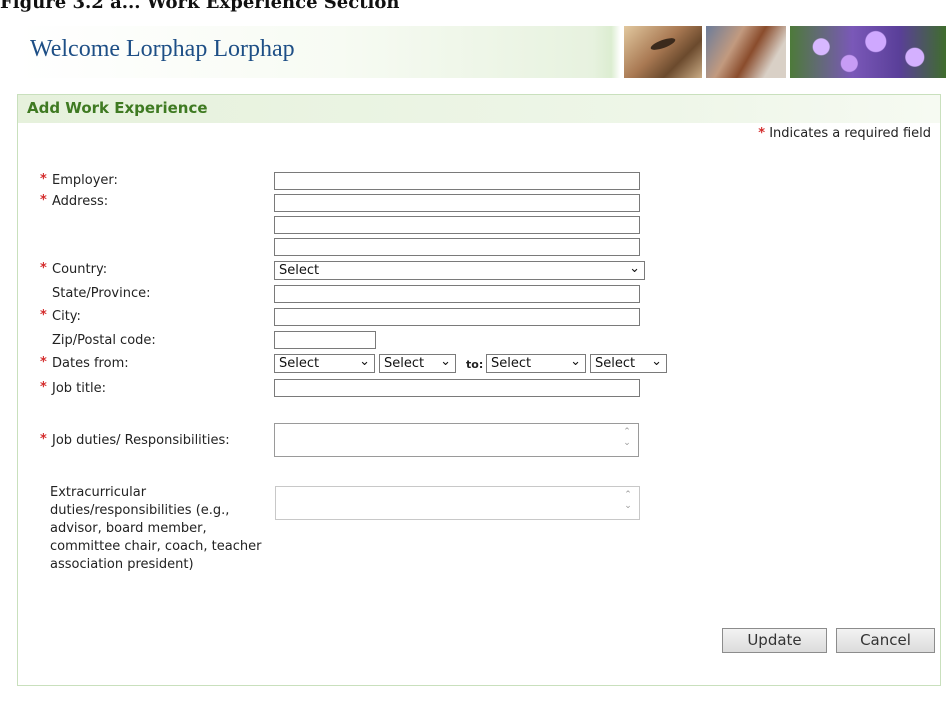 This screenshot has width=951, height=702. I want to click on address-line3-input, so click(457, 247).